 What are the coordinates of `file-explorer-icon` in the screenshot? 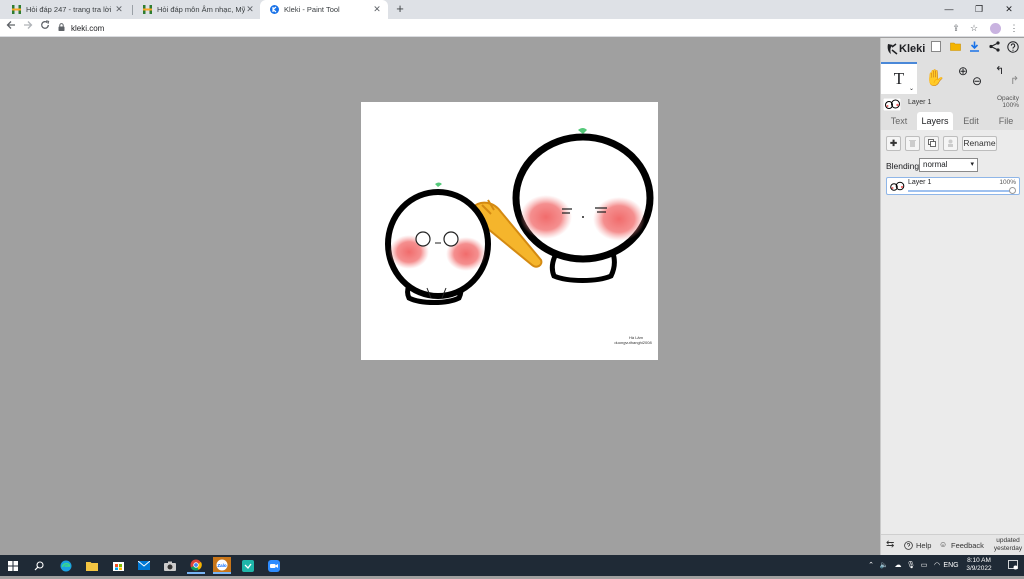 It's located at (92, 565).